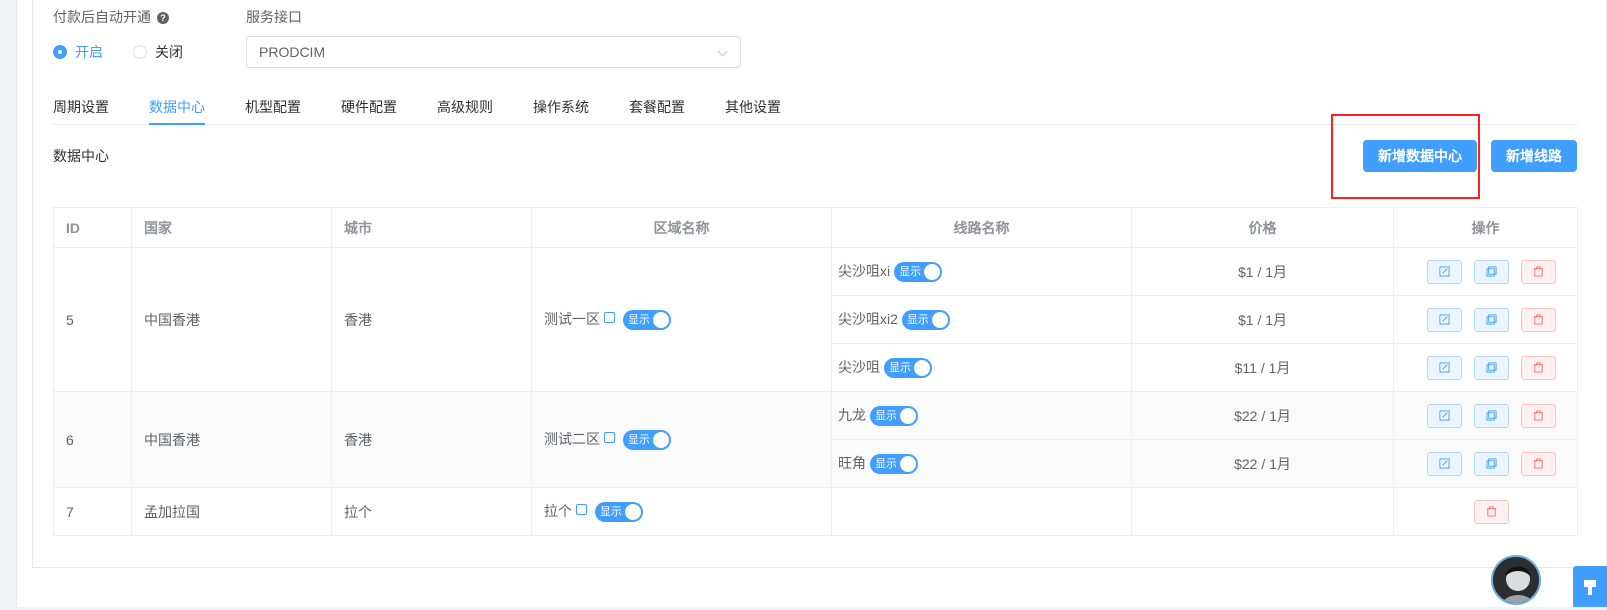  I want to click on cell-price, so click(1262, 511).